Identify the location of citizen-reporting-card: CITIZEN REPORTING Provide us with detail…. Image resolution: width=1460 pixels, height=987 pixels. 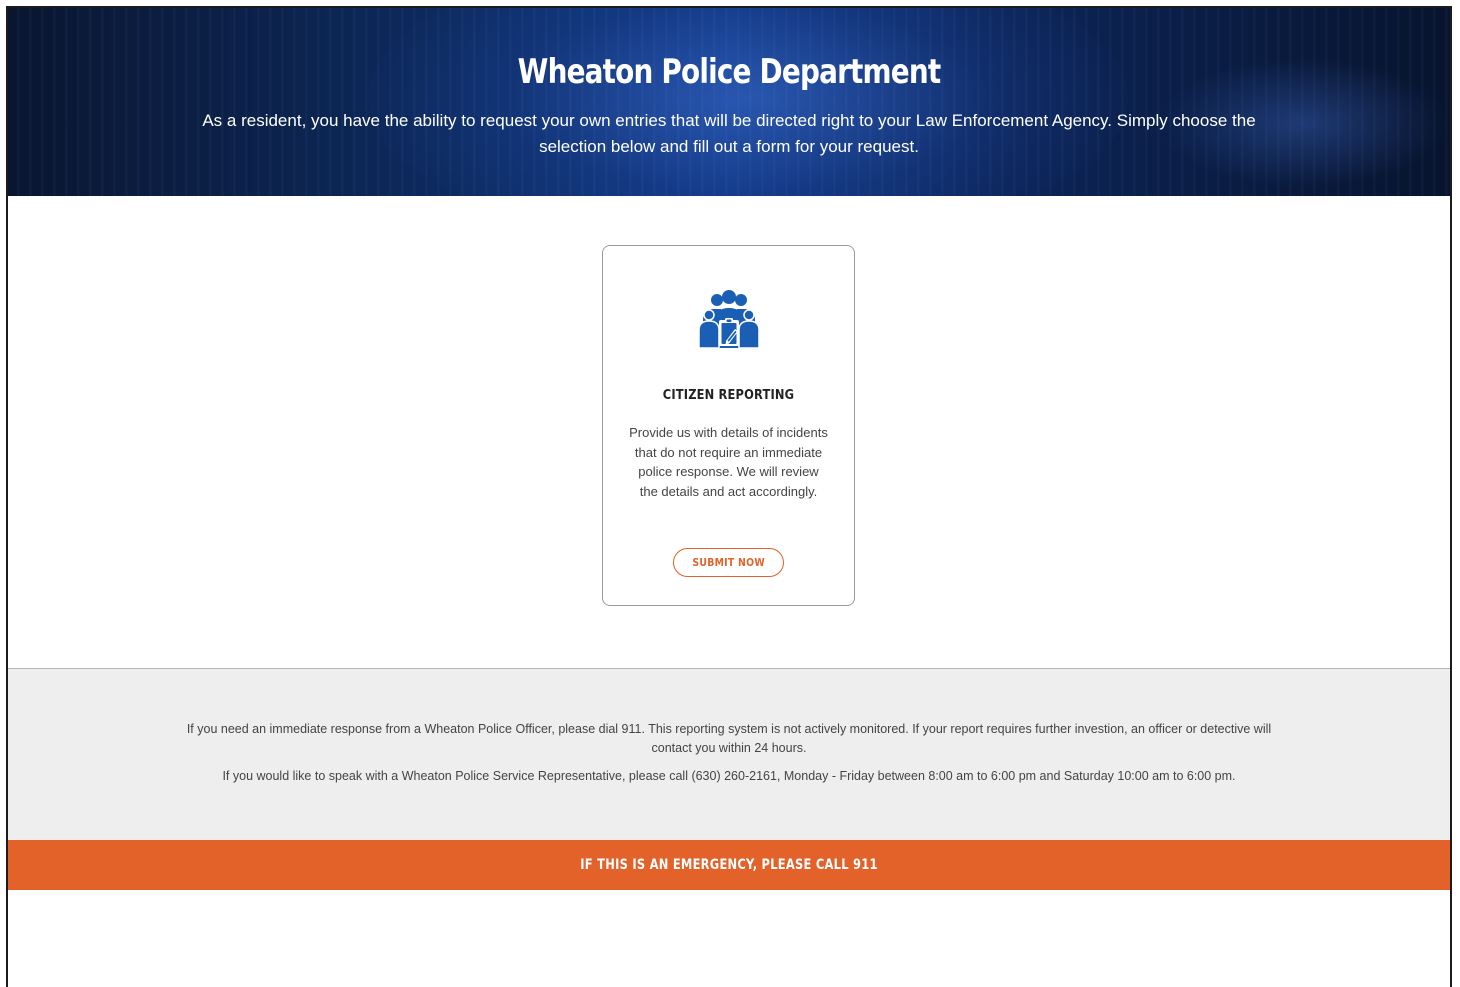
(728, 425).